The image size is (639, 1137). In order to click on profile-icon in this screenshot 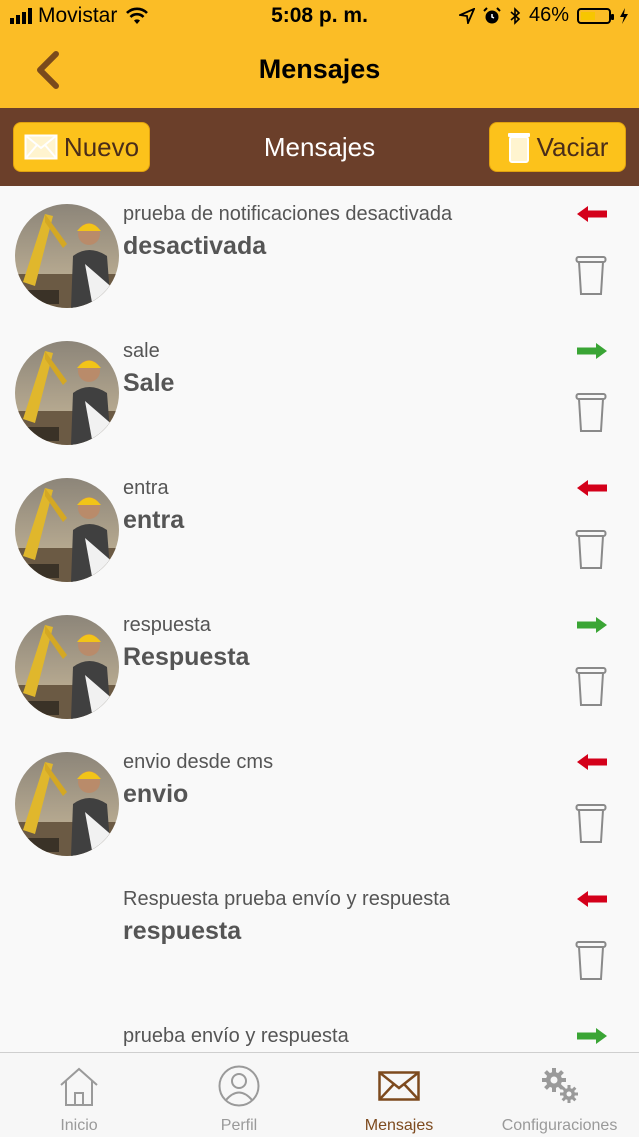, I will do `click(239, 1086)`.